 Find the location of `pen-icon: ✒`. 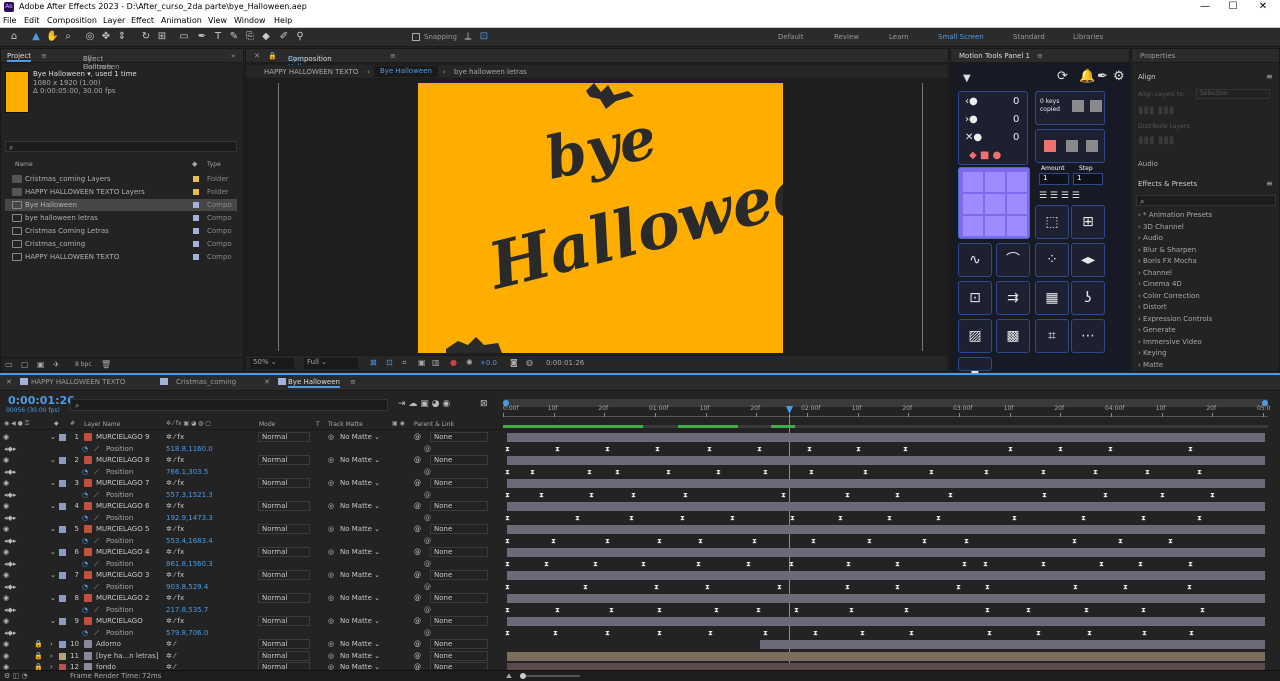

pen-icon: ✒ is located at coordinates (1102, 76).